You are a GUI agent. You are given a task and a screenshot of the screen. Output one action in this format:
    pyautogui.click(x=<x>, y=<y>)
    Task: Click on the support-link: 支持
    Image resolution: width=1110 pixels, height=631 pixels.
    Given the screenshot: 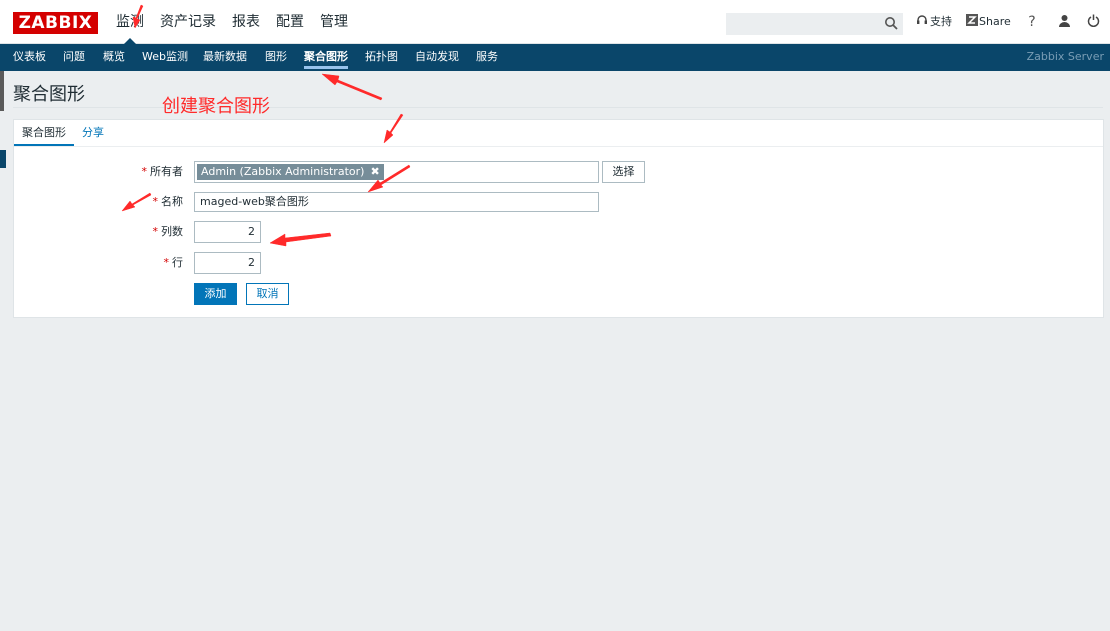 What is the action you would take?
    pyautogui.click(x=941, y=22)
    